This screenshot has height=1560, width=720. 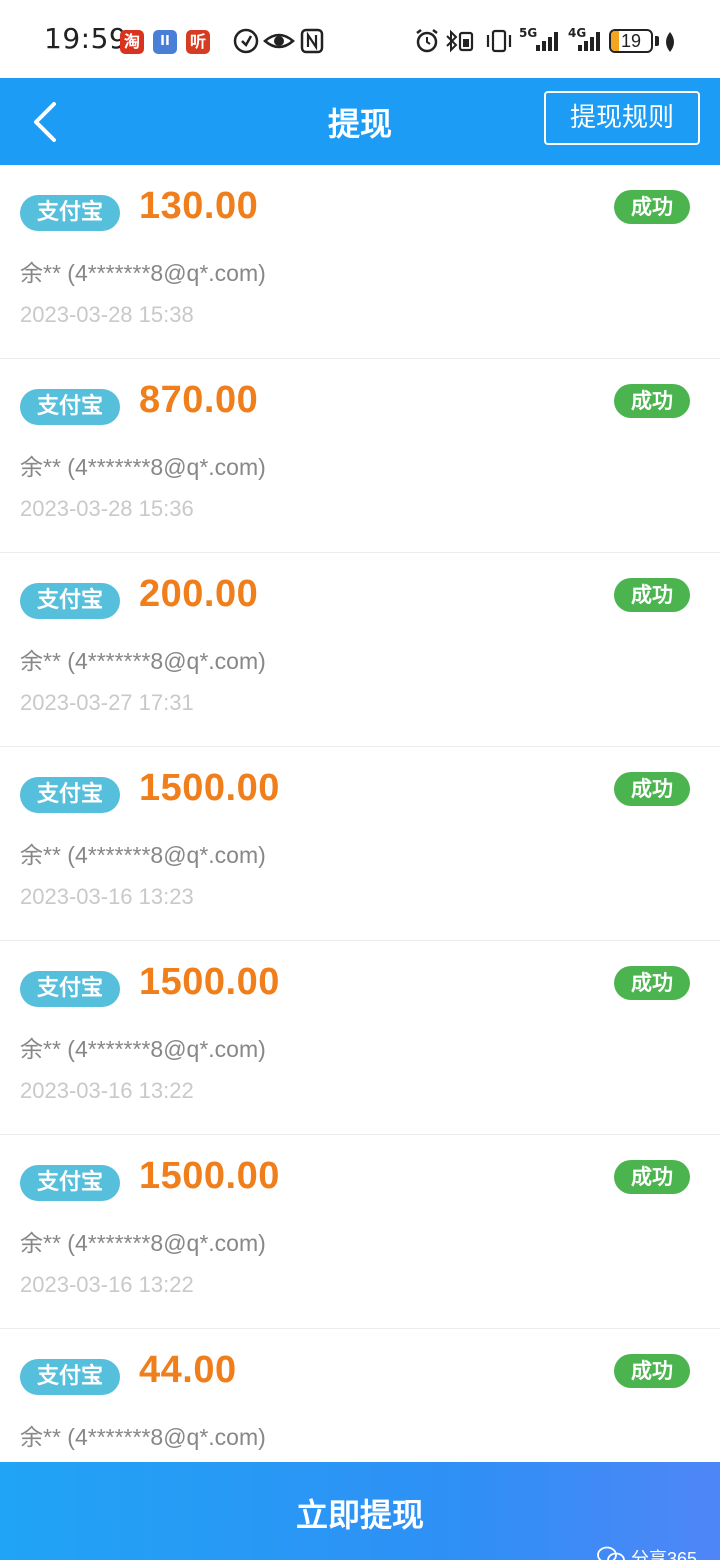 I want to click on withdraw-rules-button: 提现规则, so click(x=622, y=118).